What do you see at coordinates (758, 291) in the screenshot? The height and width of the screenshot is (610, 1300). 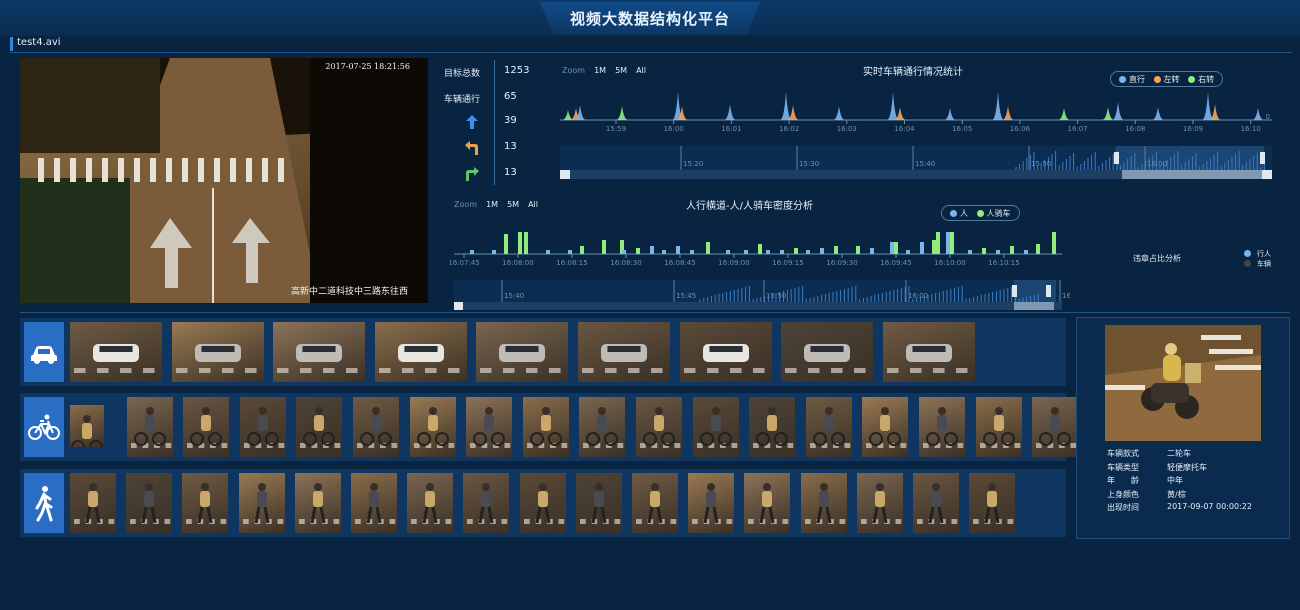 I see `navigator` at bounding box center [758, 291].